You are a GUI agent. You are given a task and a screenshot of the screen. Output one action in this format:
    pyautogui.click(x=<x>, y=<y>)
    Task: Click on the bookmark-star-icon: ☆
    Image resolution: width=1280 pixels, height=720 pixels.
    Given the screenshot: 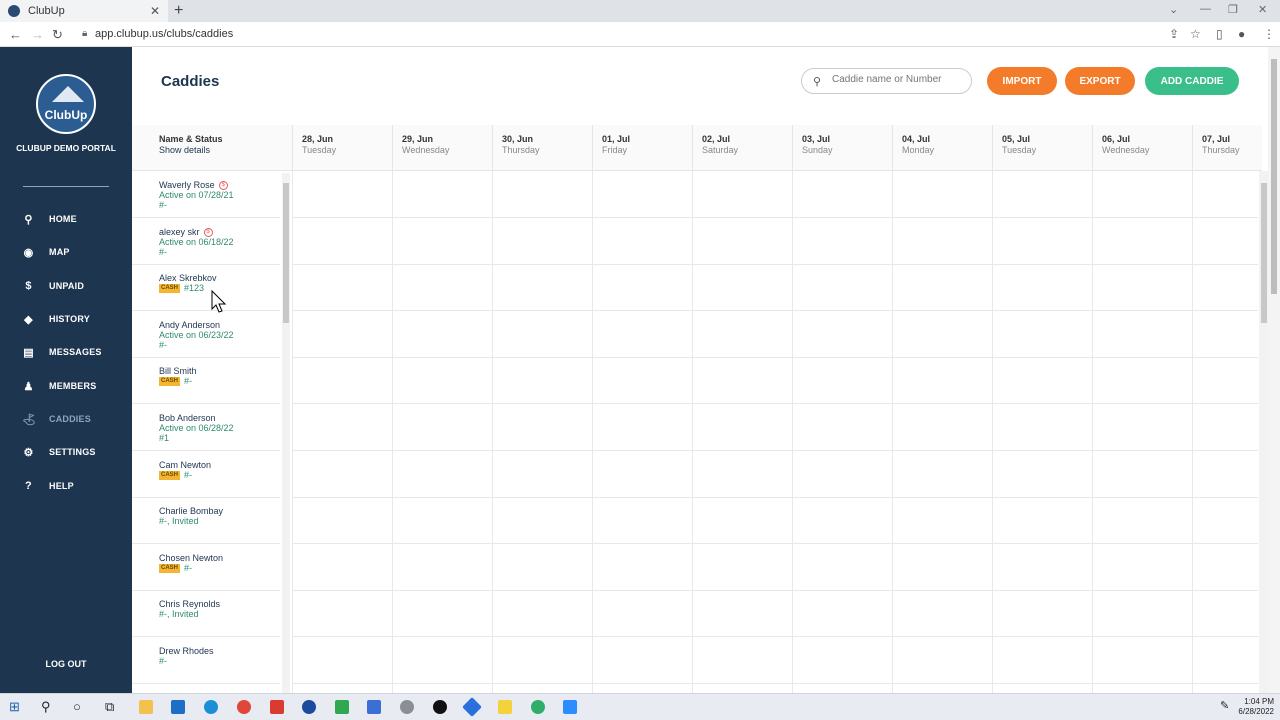 What is the action you would take?
    pyautogui.click(x=1195, y=34)
    